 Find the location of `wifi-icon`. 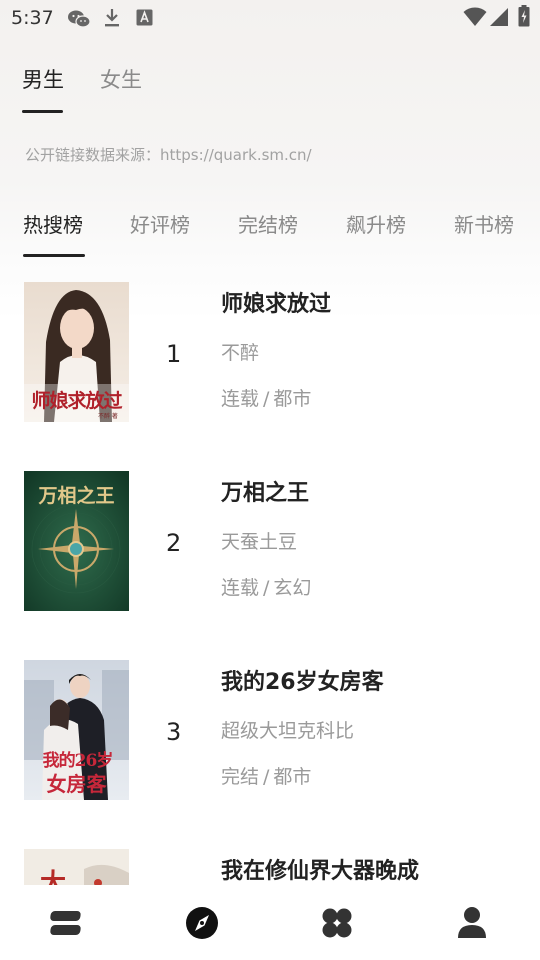

wifi-icon is located at coordinates (475, 16).